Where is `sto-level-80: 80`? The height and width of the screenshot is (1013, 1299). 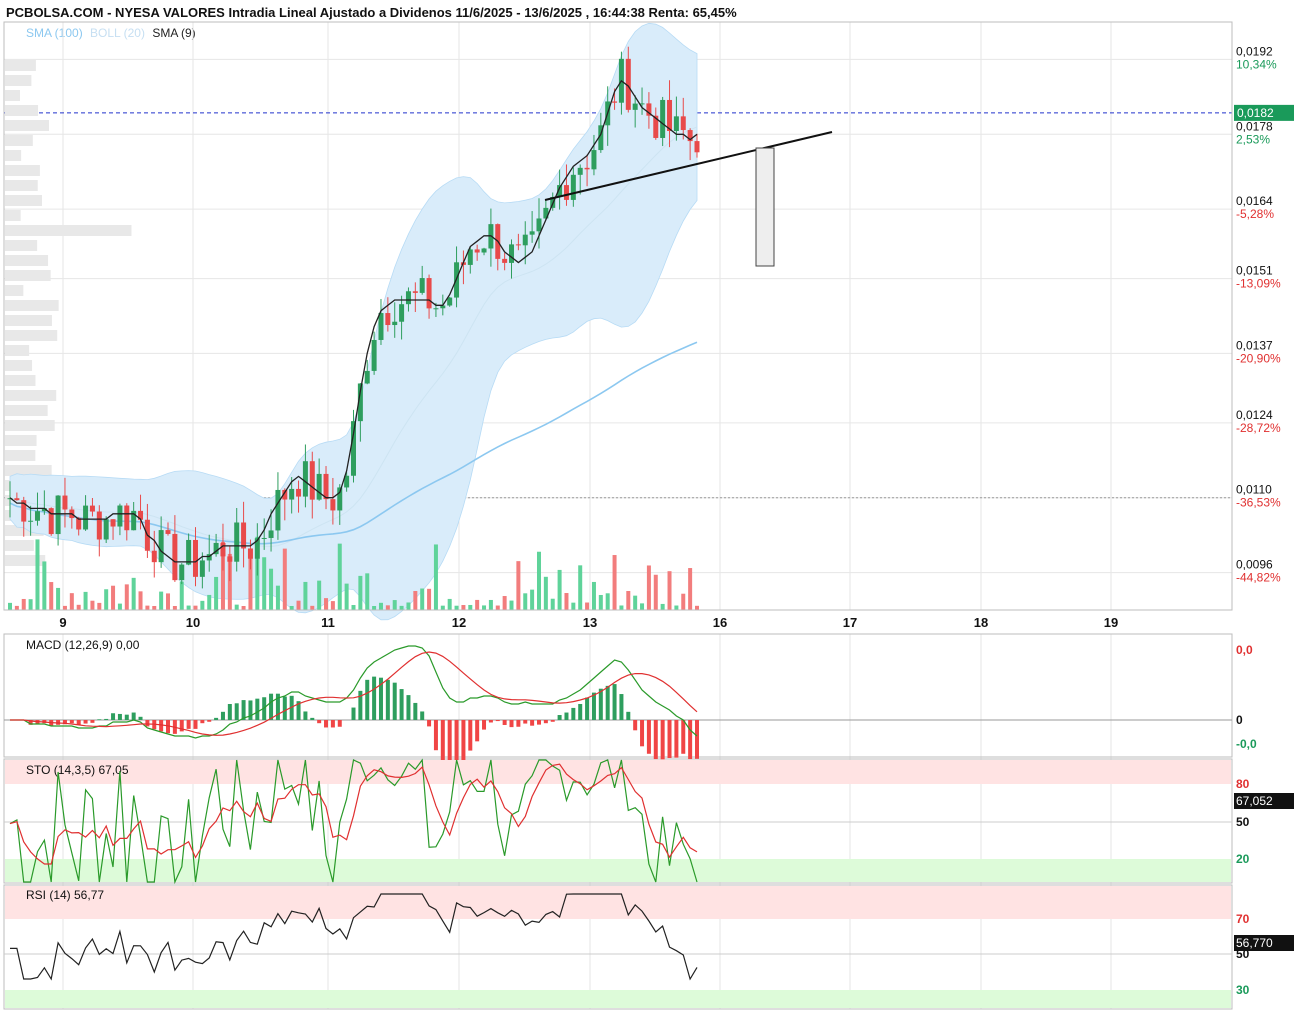 sto-level-80: 80 is located at coordinates (1243, 784).